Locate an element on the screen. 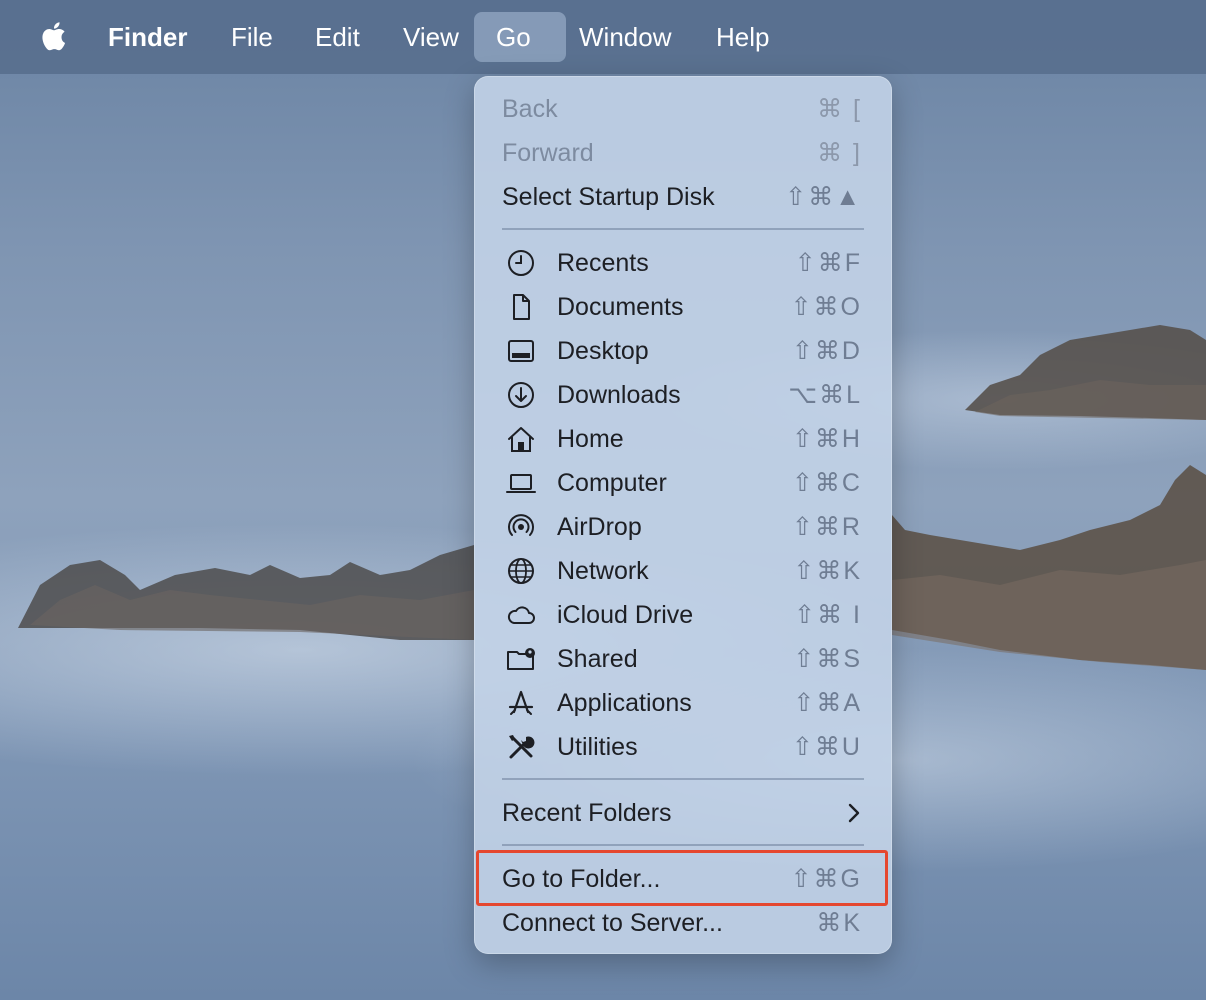  menu-item-label: Desktop is located at coordinates (603, 351).